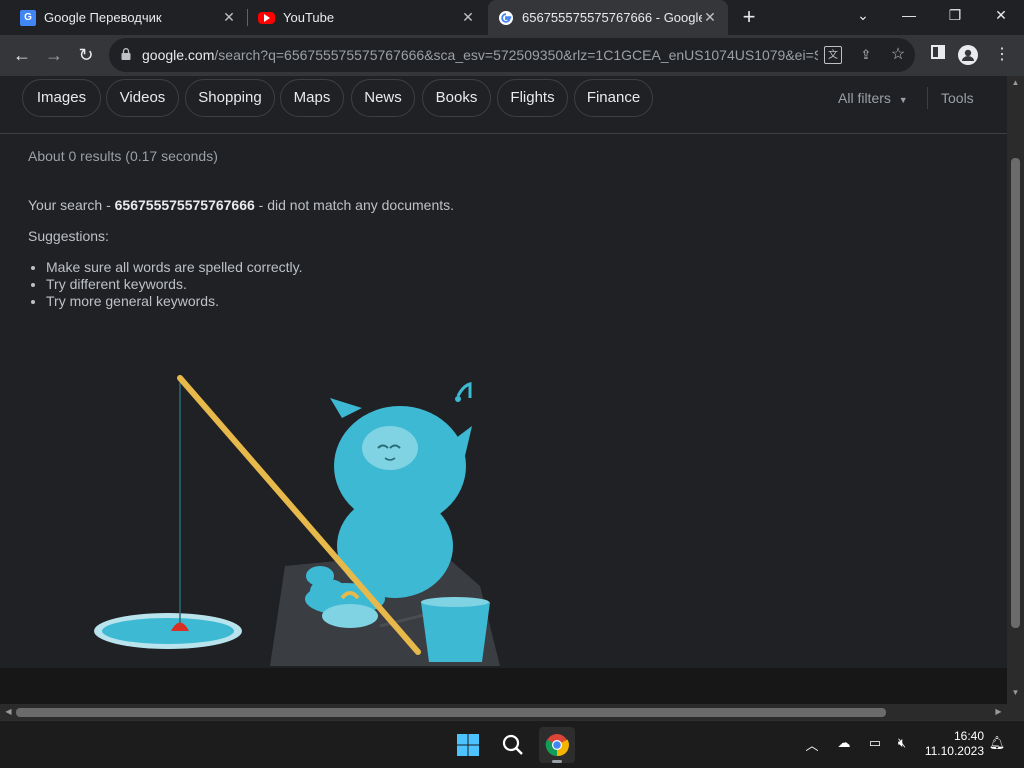  Describe the element at coordinates (506, 18) in the screenshot. I see `google-icon` at that location.